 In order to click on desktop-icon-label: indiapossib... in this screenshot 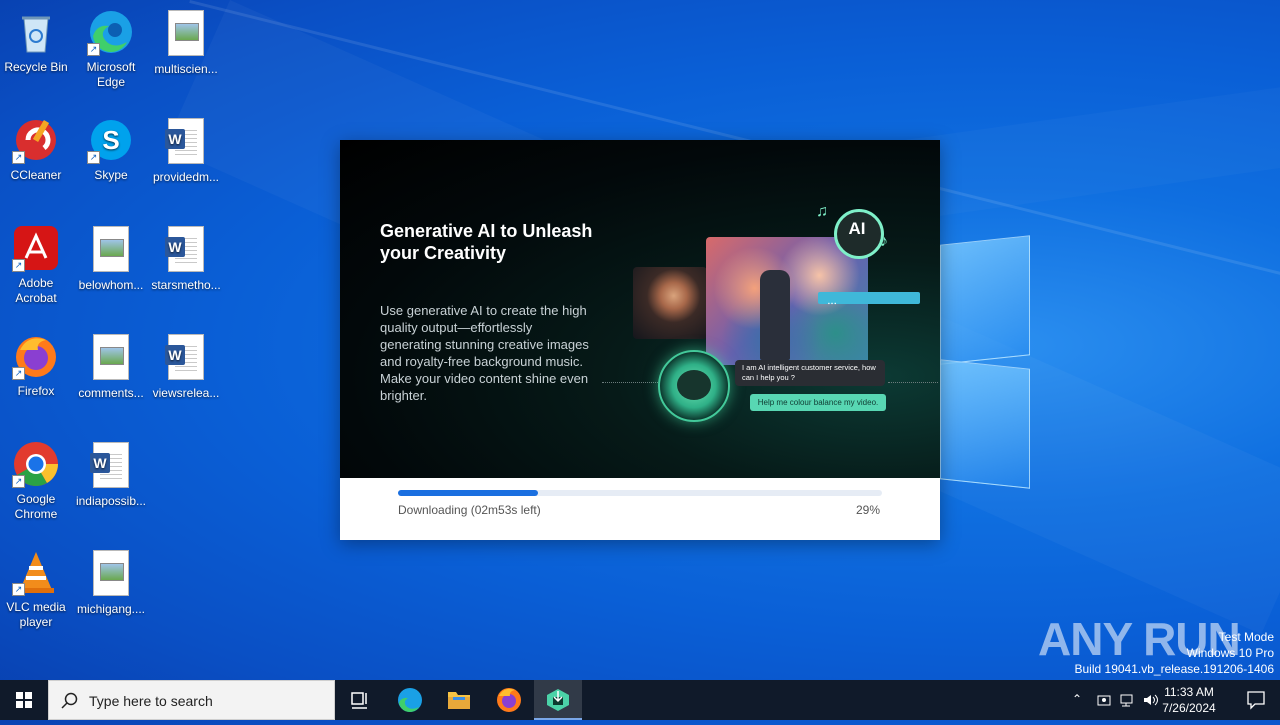, I will do `click(111, 501)`.